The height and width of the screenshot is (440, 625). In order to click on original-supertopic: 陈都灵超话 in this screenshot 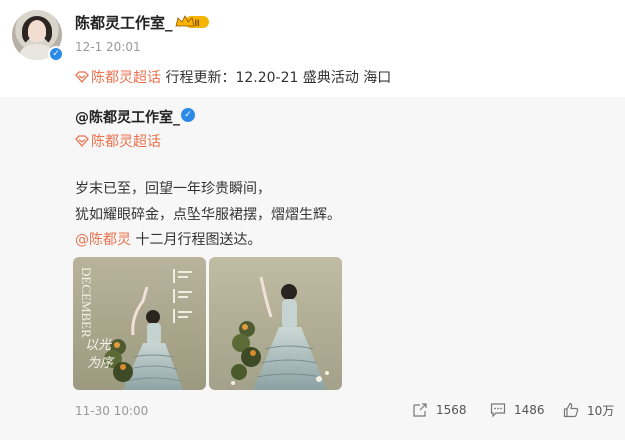, I will do `click(118, 141)`.